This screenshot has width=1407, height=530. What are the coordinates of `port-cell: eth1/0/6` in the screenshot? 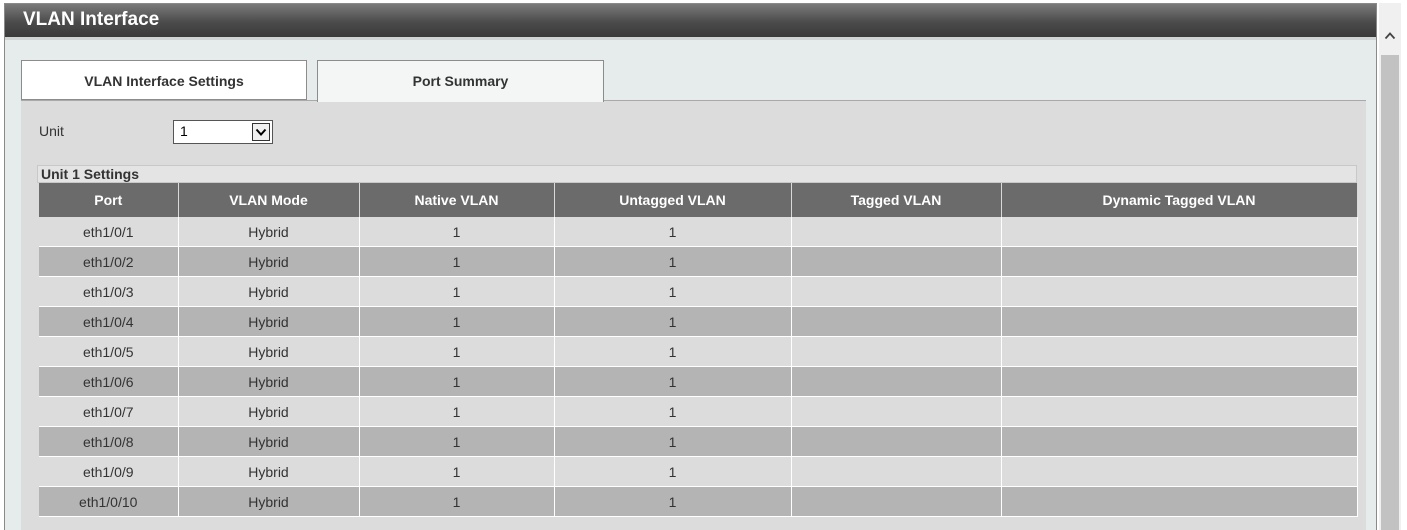 It's located at (109, 381).